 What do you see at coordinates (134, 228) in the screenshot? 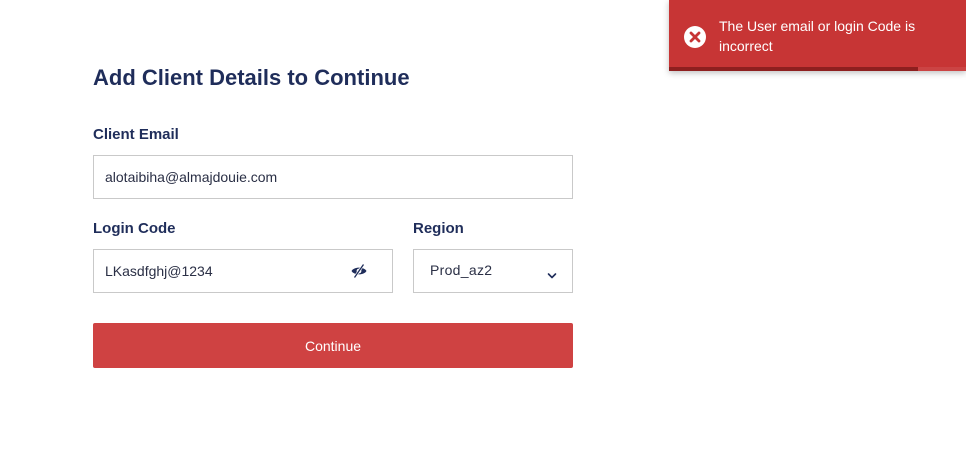
I see `login-code-label: Login Code` at bounding box center [134, 228].